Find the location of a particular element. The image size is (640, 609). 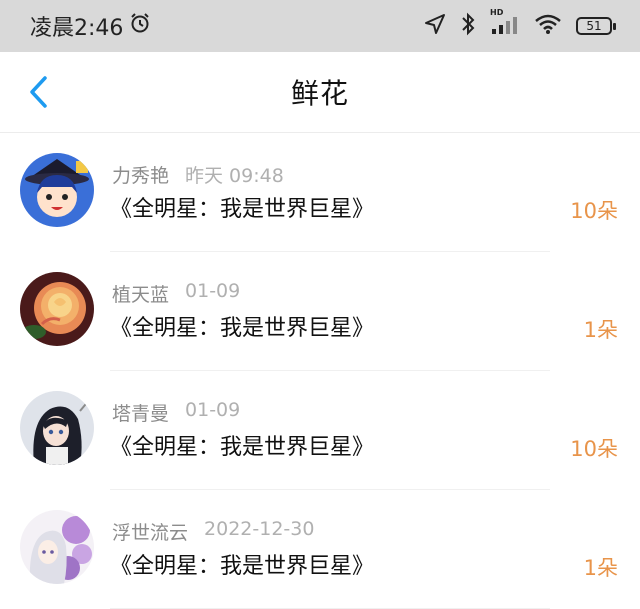

user-name: 植天蓝 is located at coordinates (141, 295).